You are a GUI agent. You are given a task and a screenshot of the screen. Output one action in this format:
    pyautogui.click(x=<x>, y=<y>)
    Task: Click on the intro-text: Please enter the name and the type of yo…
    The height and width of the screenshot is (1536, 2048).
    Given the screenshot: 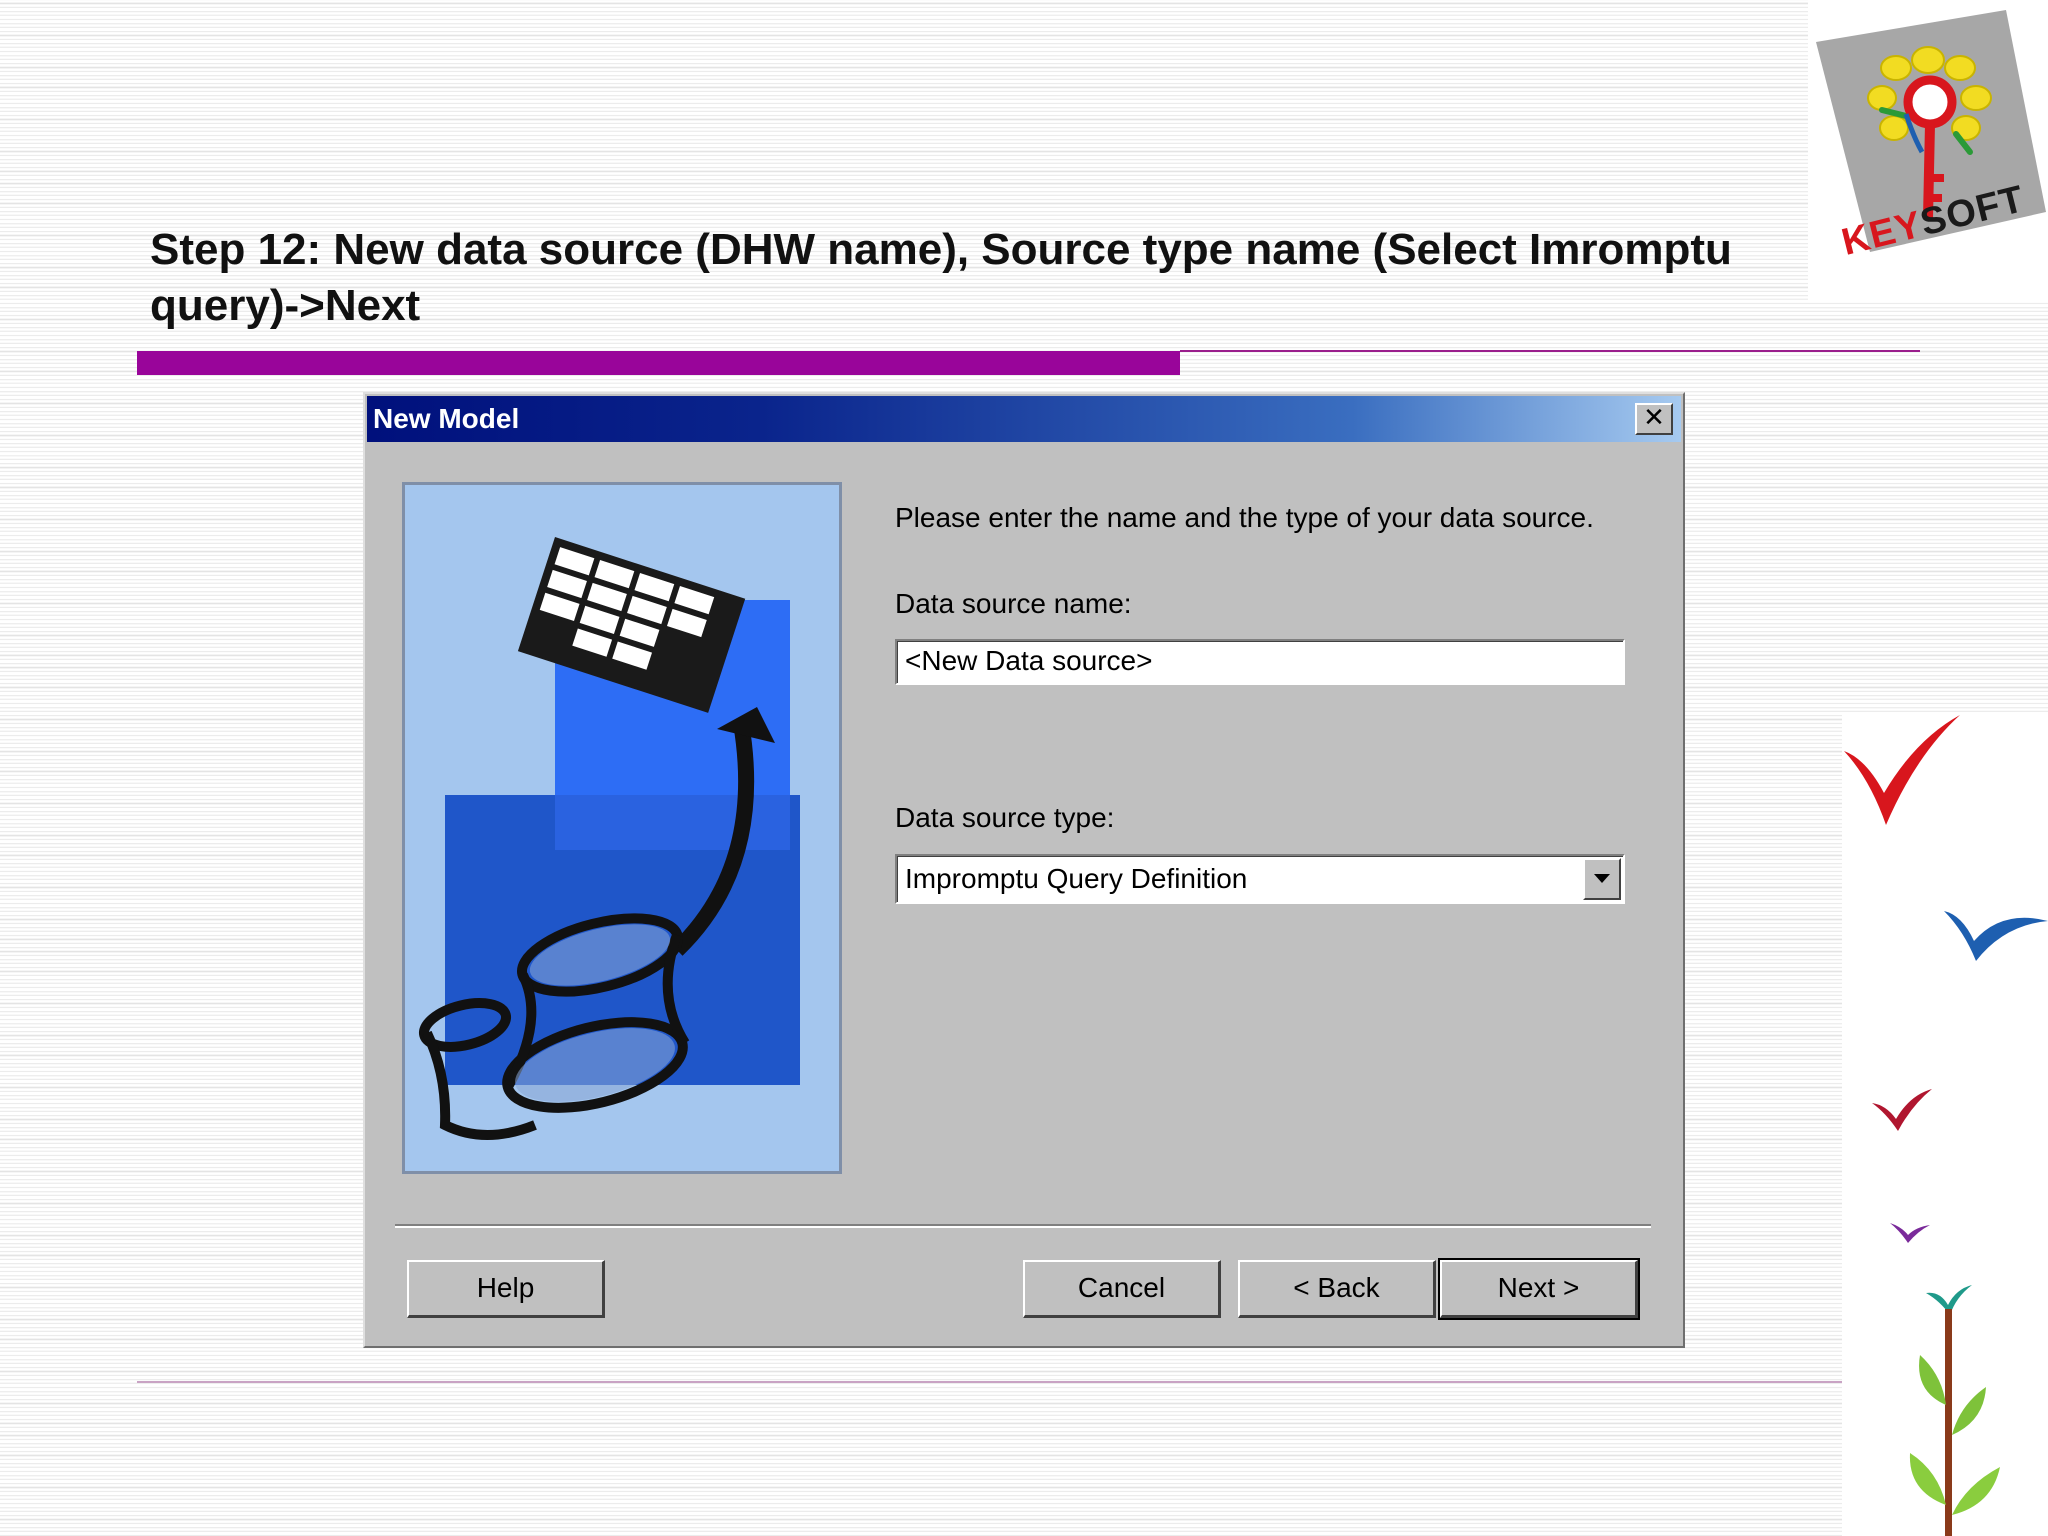 What is the action you would take?
    pyautogui.click(x=1244, y=517)
    